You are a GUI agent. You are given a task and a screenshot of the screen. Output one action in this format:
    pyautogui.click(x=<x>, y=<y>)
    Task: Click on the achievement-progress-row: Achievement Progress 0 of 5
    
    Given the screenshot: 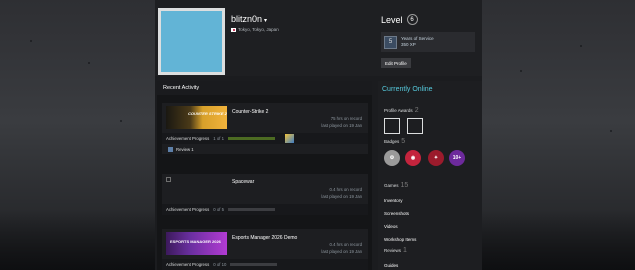 What is the action you would take?
    pyautogui.click(x=265, y=209)
    